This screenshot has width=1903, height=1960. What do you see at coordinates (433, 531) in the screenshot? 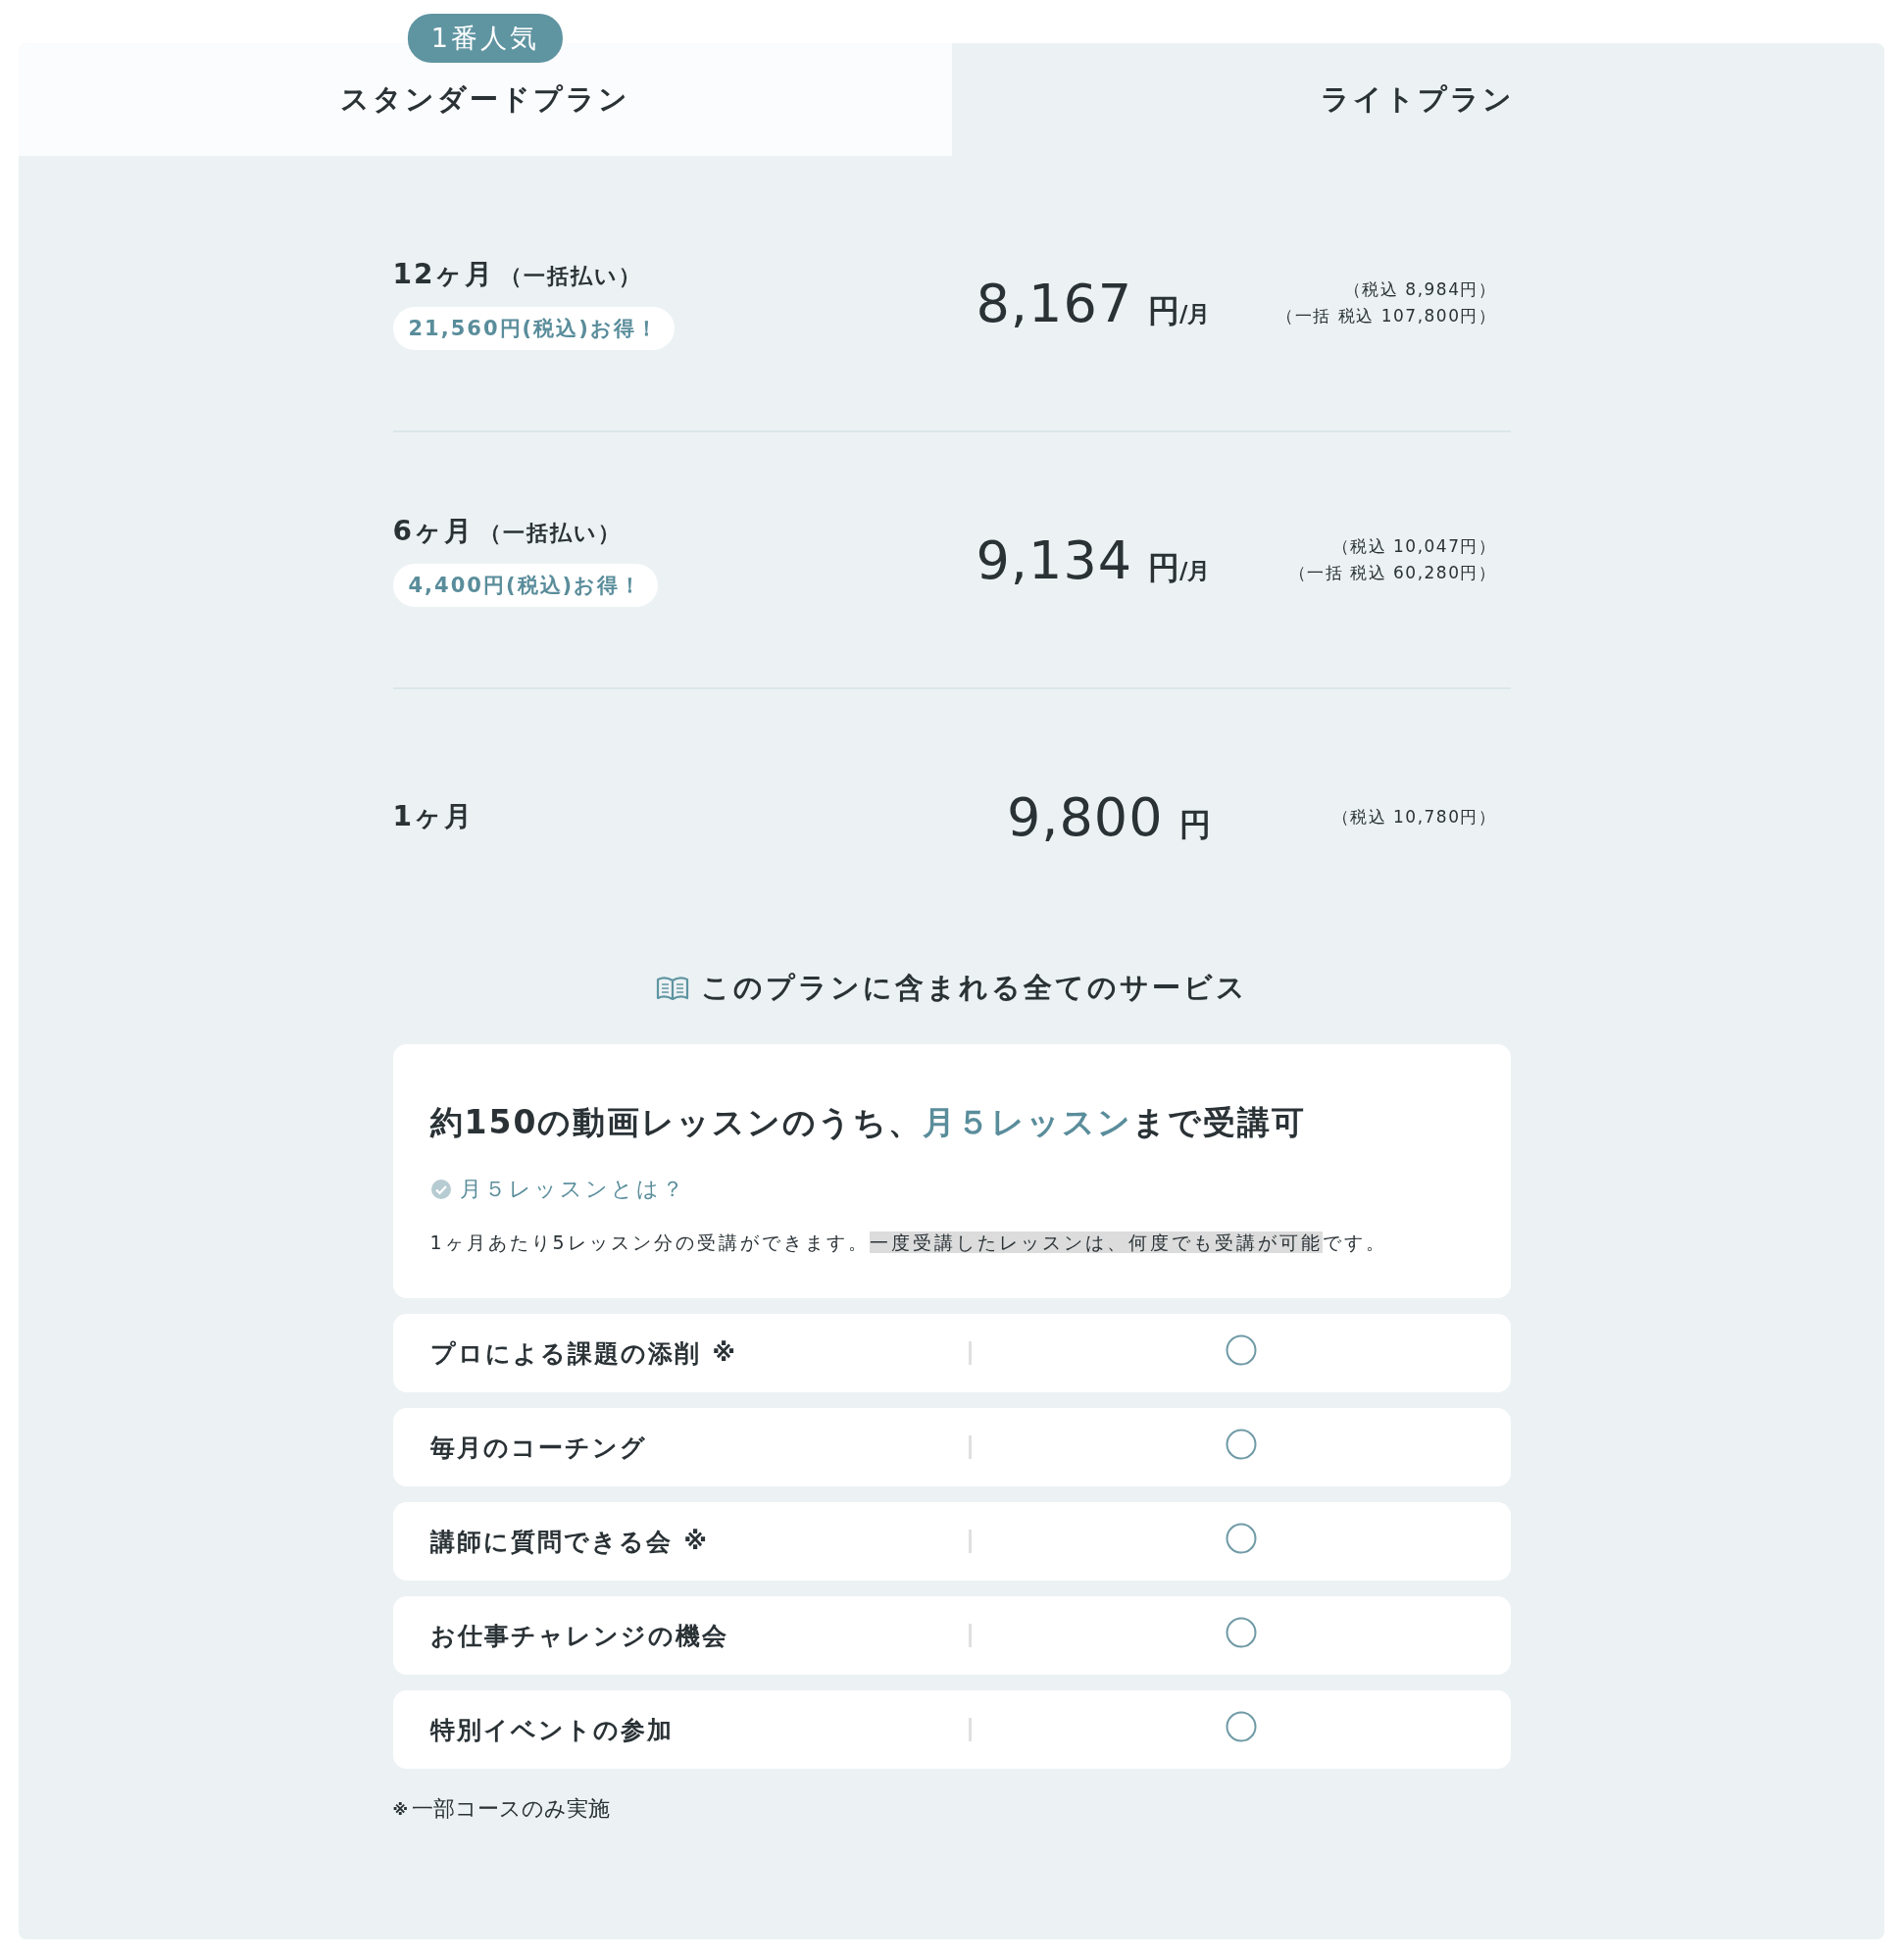
I see `plan-term: 6ヶ月` at bounding box center [433, 531].